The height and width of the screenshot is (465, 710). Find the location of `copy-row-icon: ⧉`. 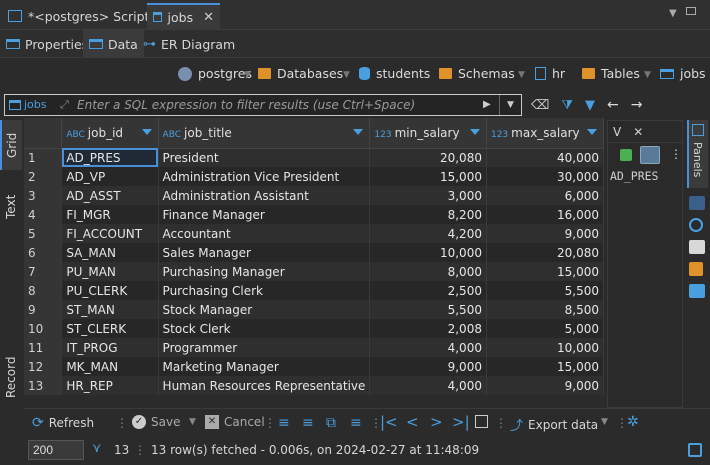

copy-row-icon: ⧉ is located at coordinates (331, 423).